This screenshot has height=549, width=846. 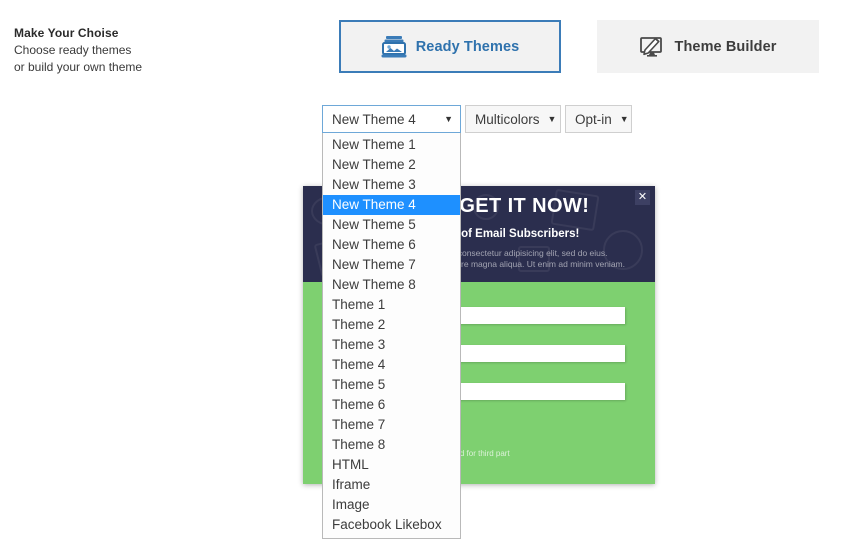 I want to click on dropdown-option: Theme 3, so click(x=391, y=345).